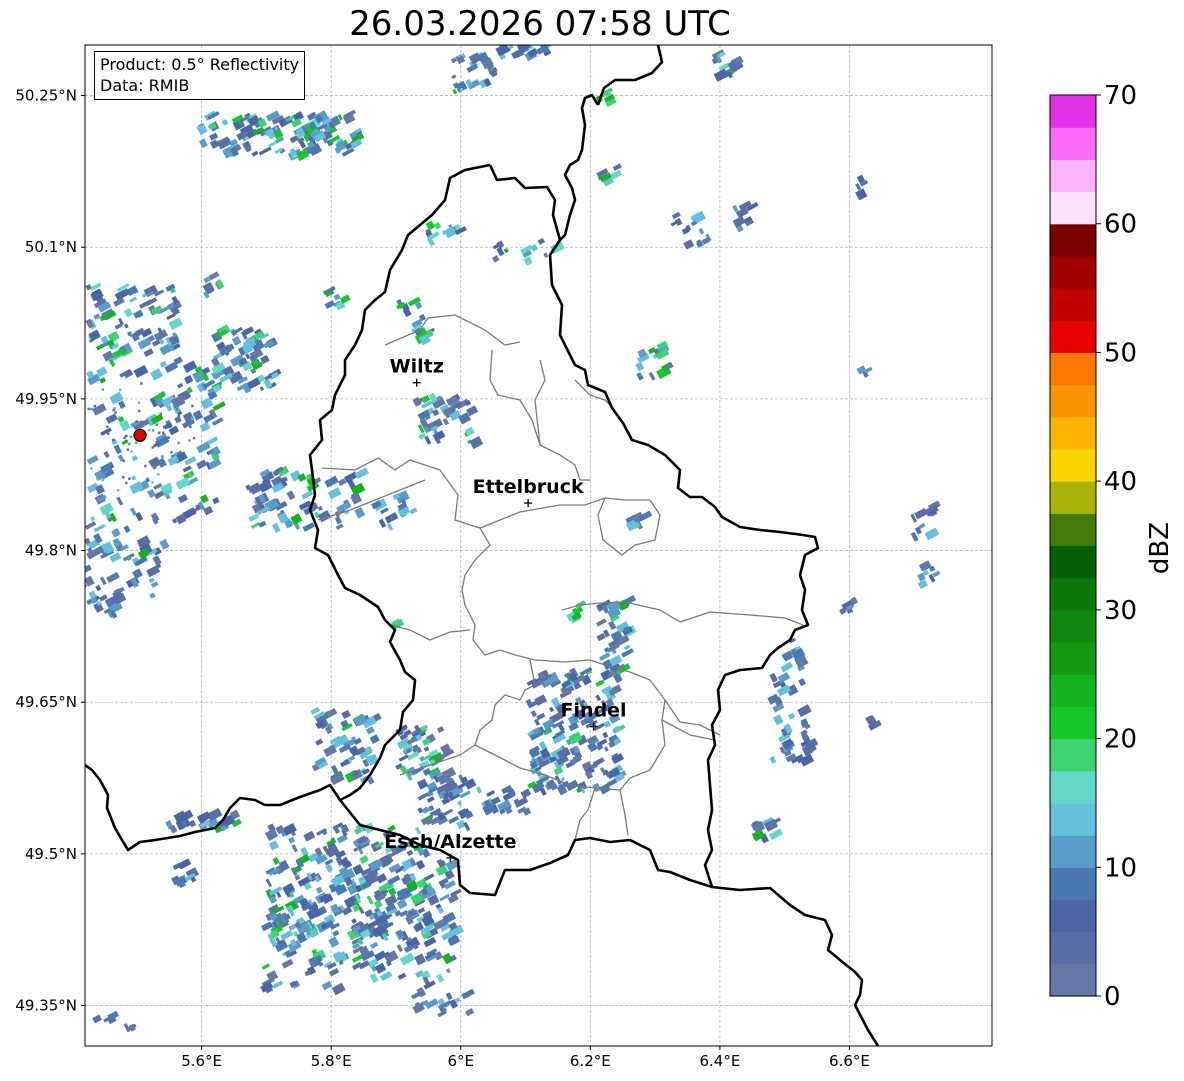 The image size is (1184, 1081). I want to click on colorbar-tick-label: 10, so click(1120, 868).